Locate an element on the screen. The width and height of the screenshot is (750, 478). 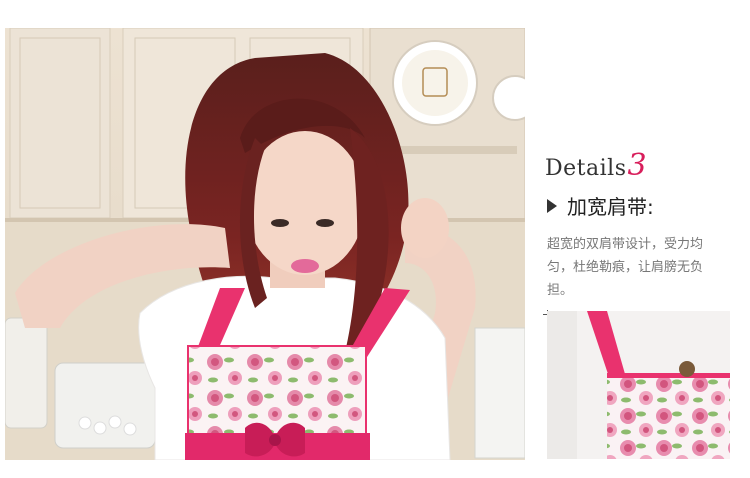
details-number: 3 is located at coordinates (637, 165).